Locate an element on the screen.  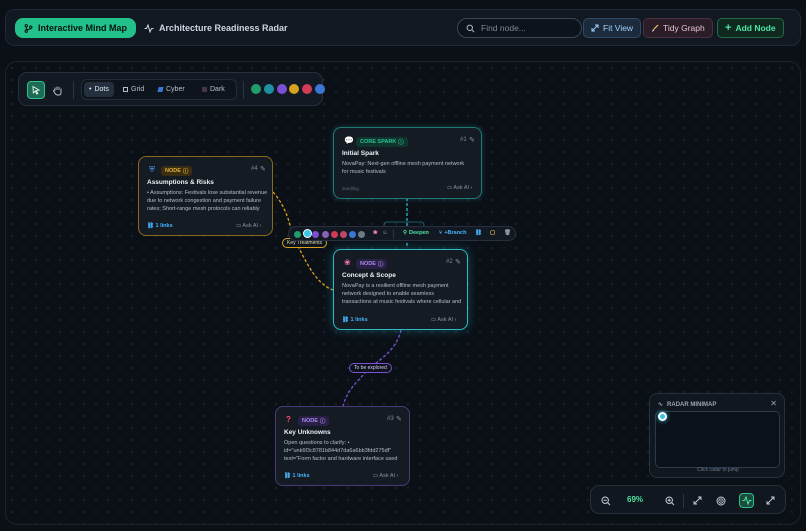
node-meta: seedling is located at coordinates (350, 188).